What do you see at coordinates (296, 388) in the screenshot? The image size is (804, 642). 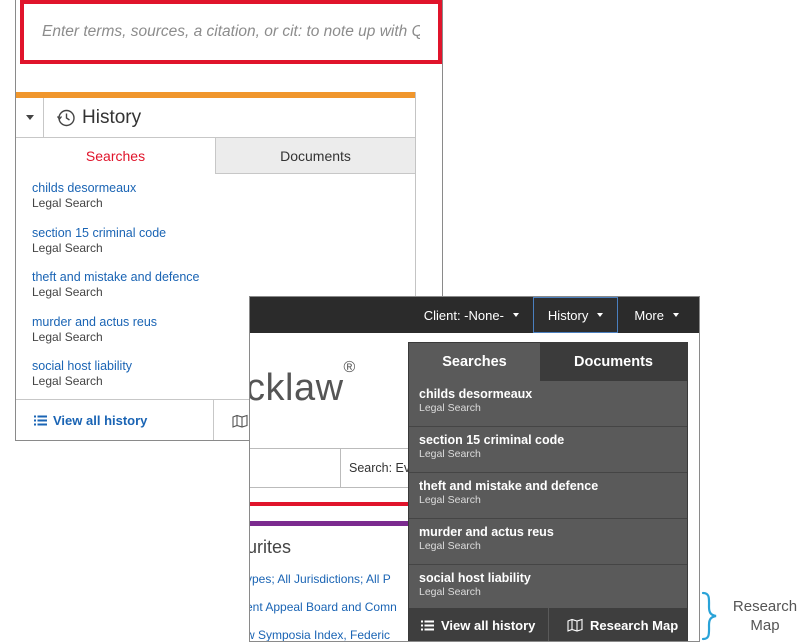 I see `logo-text: cklaw` at bounding box center [296, 388].